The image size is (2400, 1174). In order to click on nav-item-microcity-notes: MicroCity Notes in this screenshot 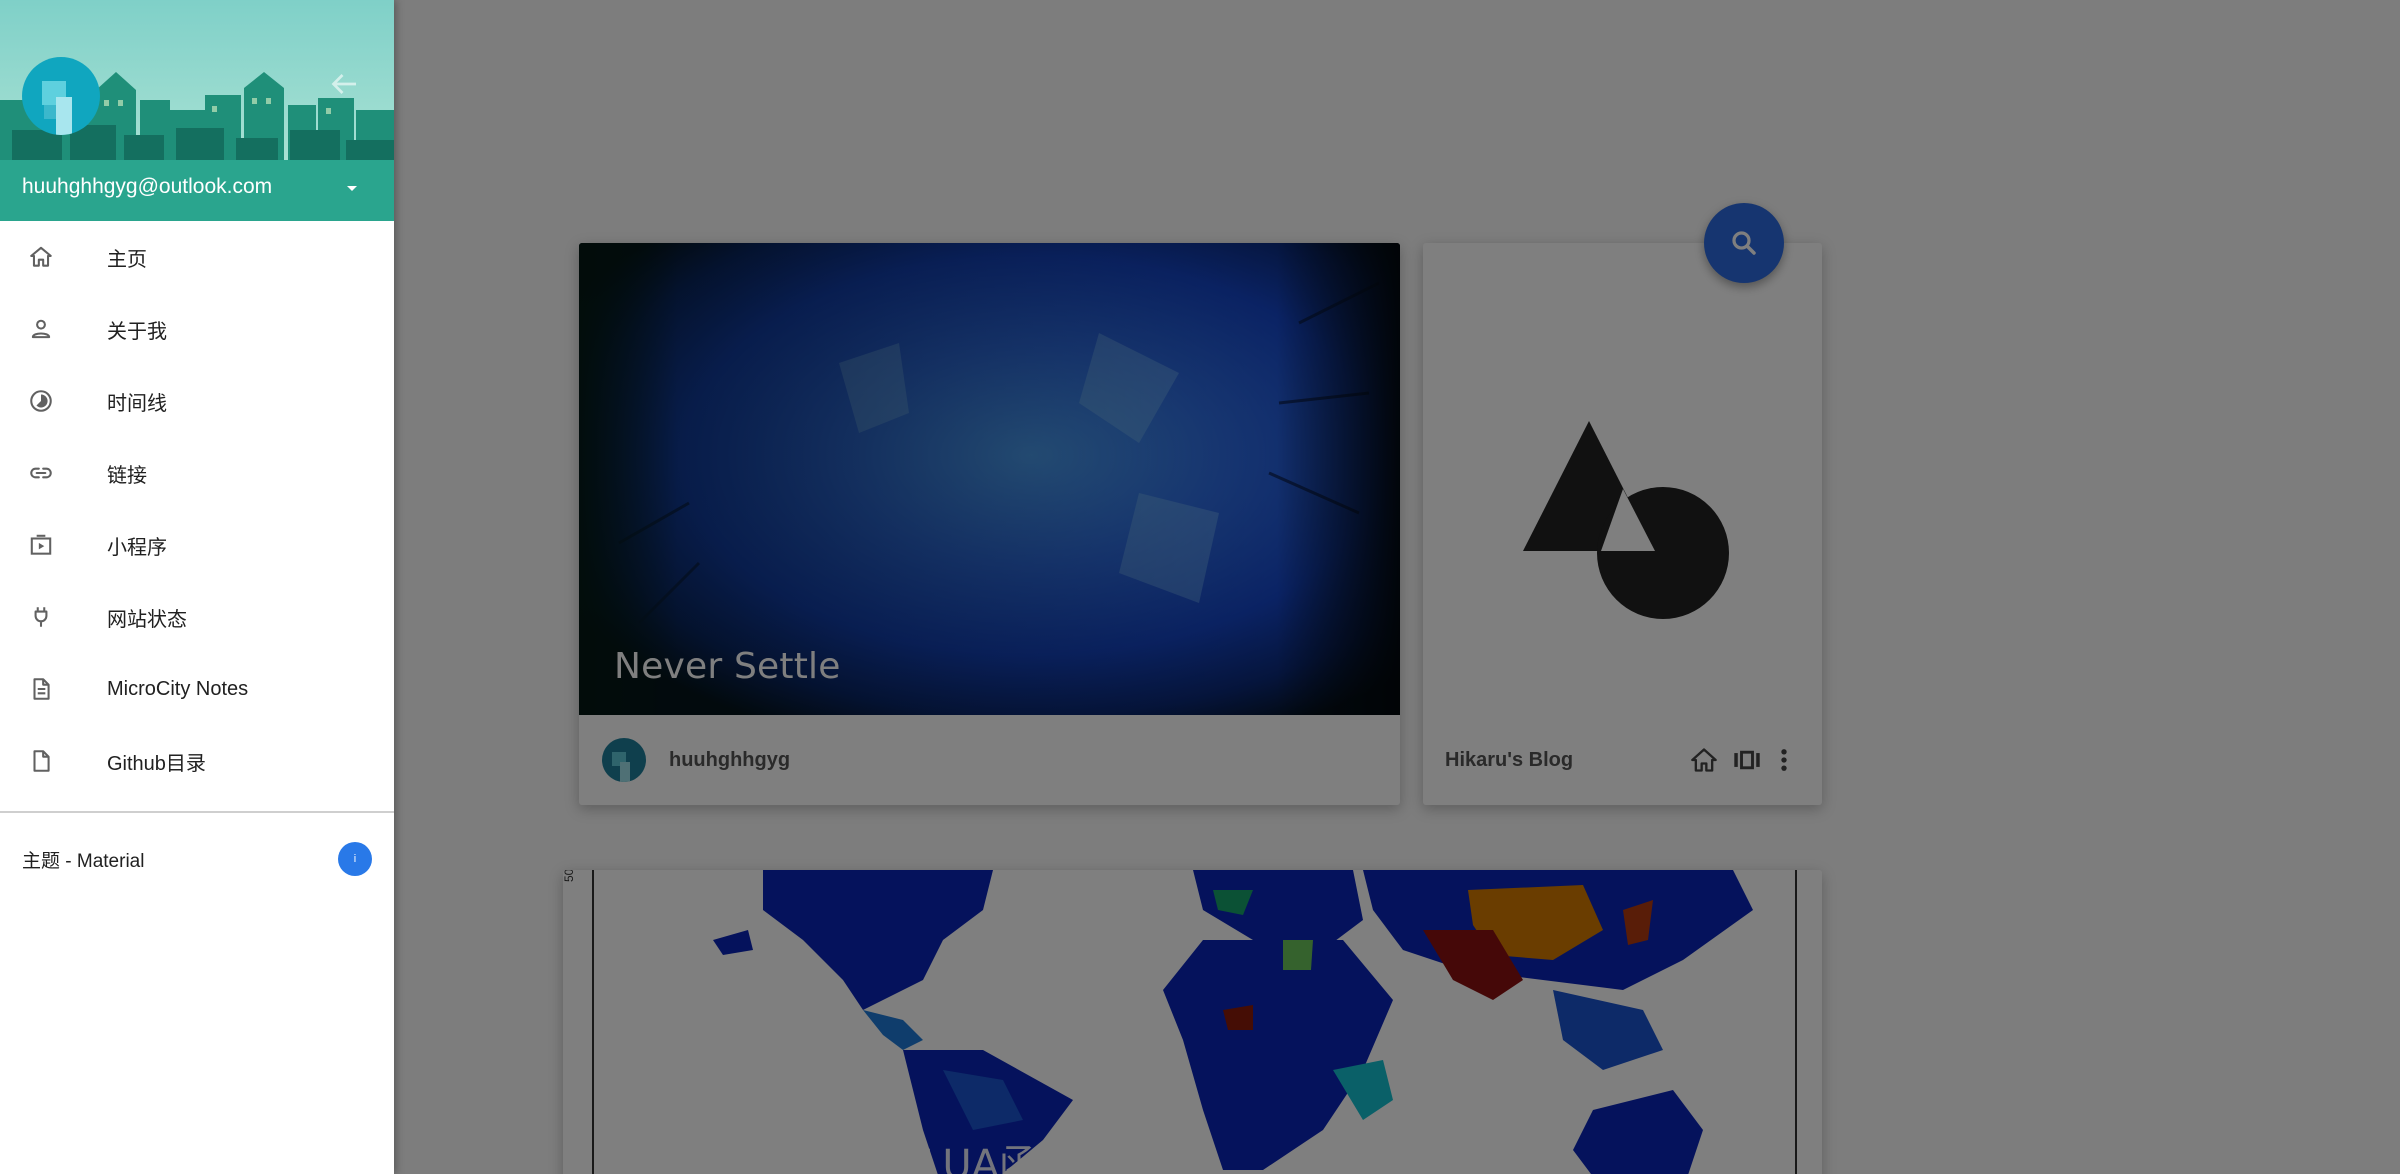, I will do `click(197, 689)`.